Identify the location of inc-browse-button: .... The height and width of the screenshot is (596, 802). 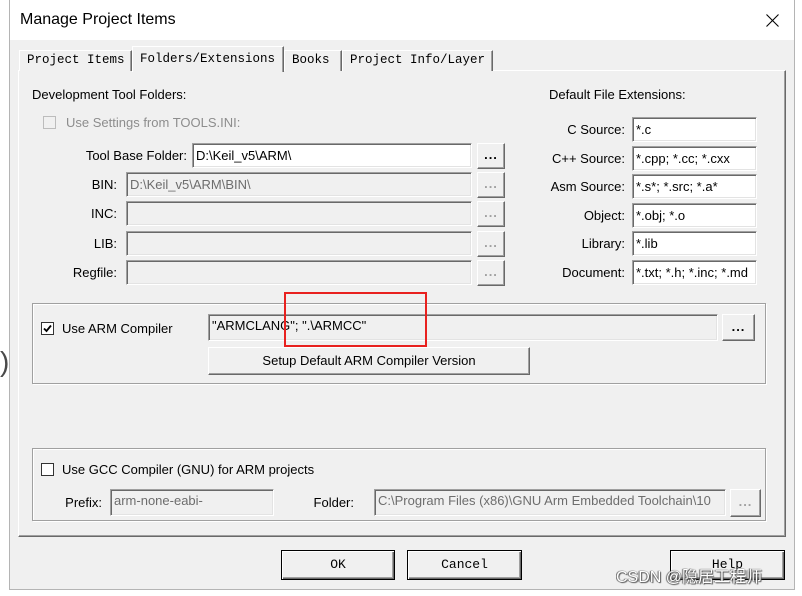
(491, 214).